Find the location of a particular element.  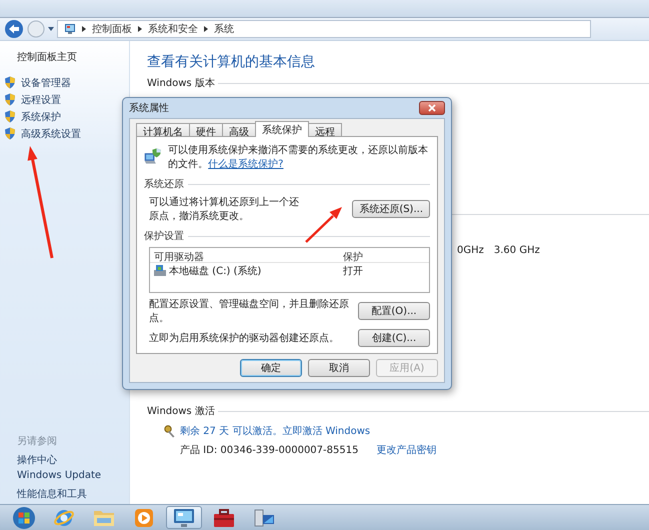

section-heading: Windows 版本 is located at coordinates (181, 83).